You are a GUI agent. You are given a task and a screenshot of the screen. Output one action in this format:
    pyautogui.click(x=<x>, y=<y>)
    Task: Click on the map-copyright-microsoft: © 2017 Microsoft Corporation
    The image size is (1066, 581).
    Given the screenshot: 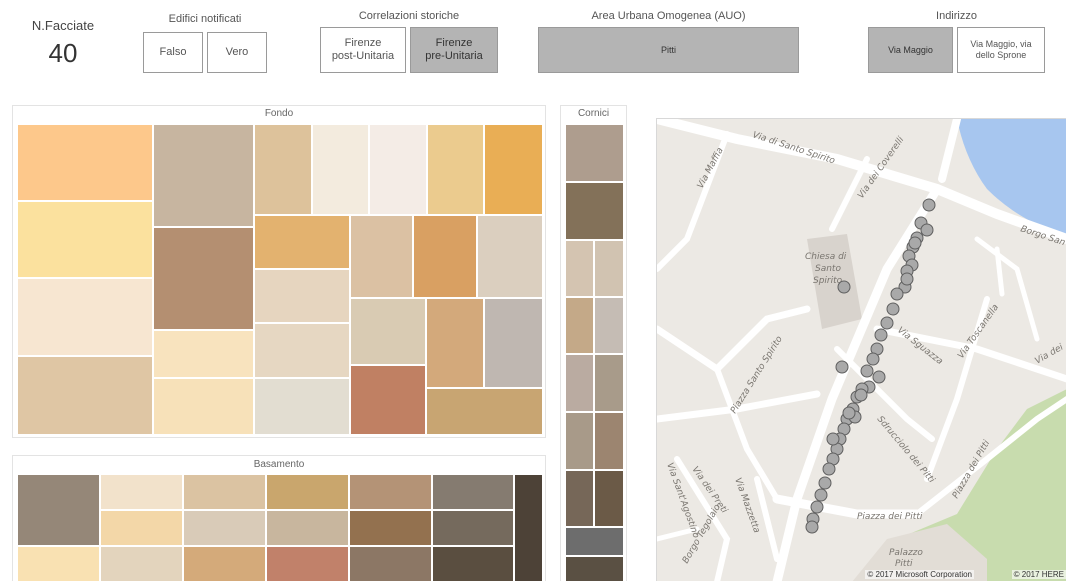 What is the action you would take?
    pyautogui.click(x=919, y=574)
    